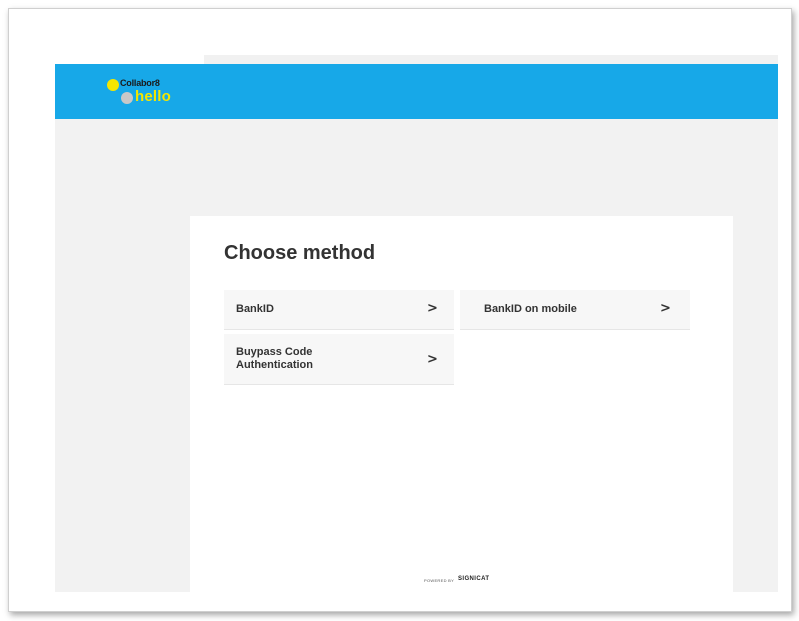 This screenshot has width=799, height=621. What do you see at coordinates (255, 309) in the screenshot?
I see `method-label: BankID` at bounding box center [255, 309].